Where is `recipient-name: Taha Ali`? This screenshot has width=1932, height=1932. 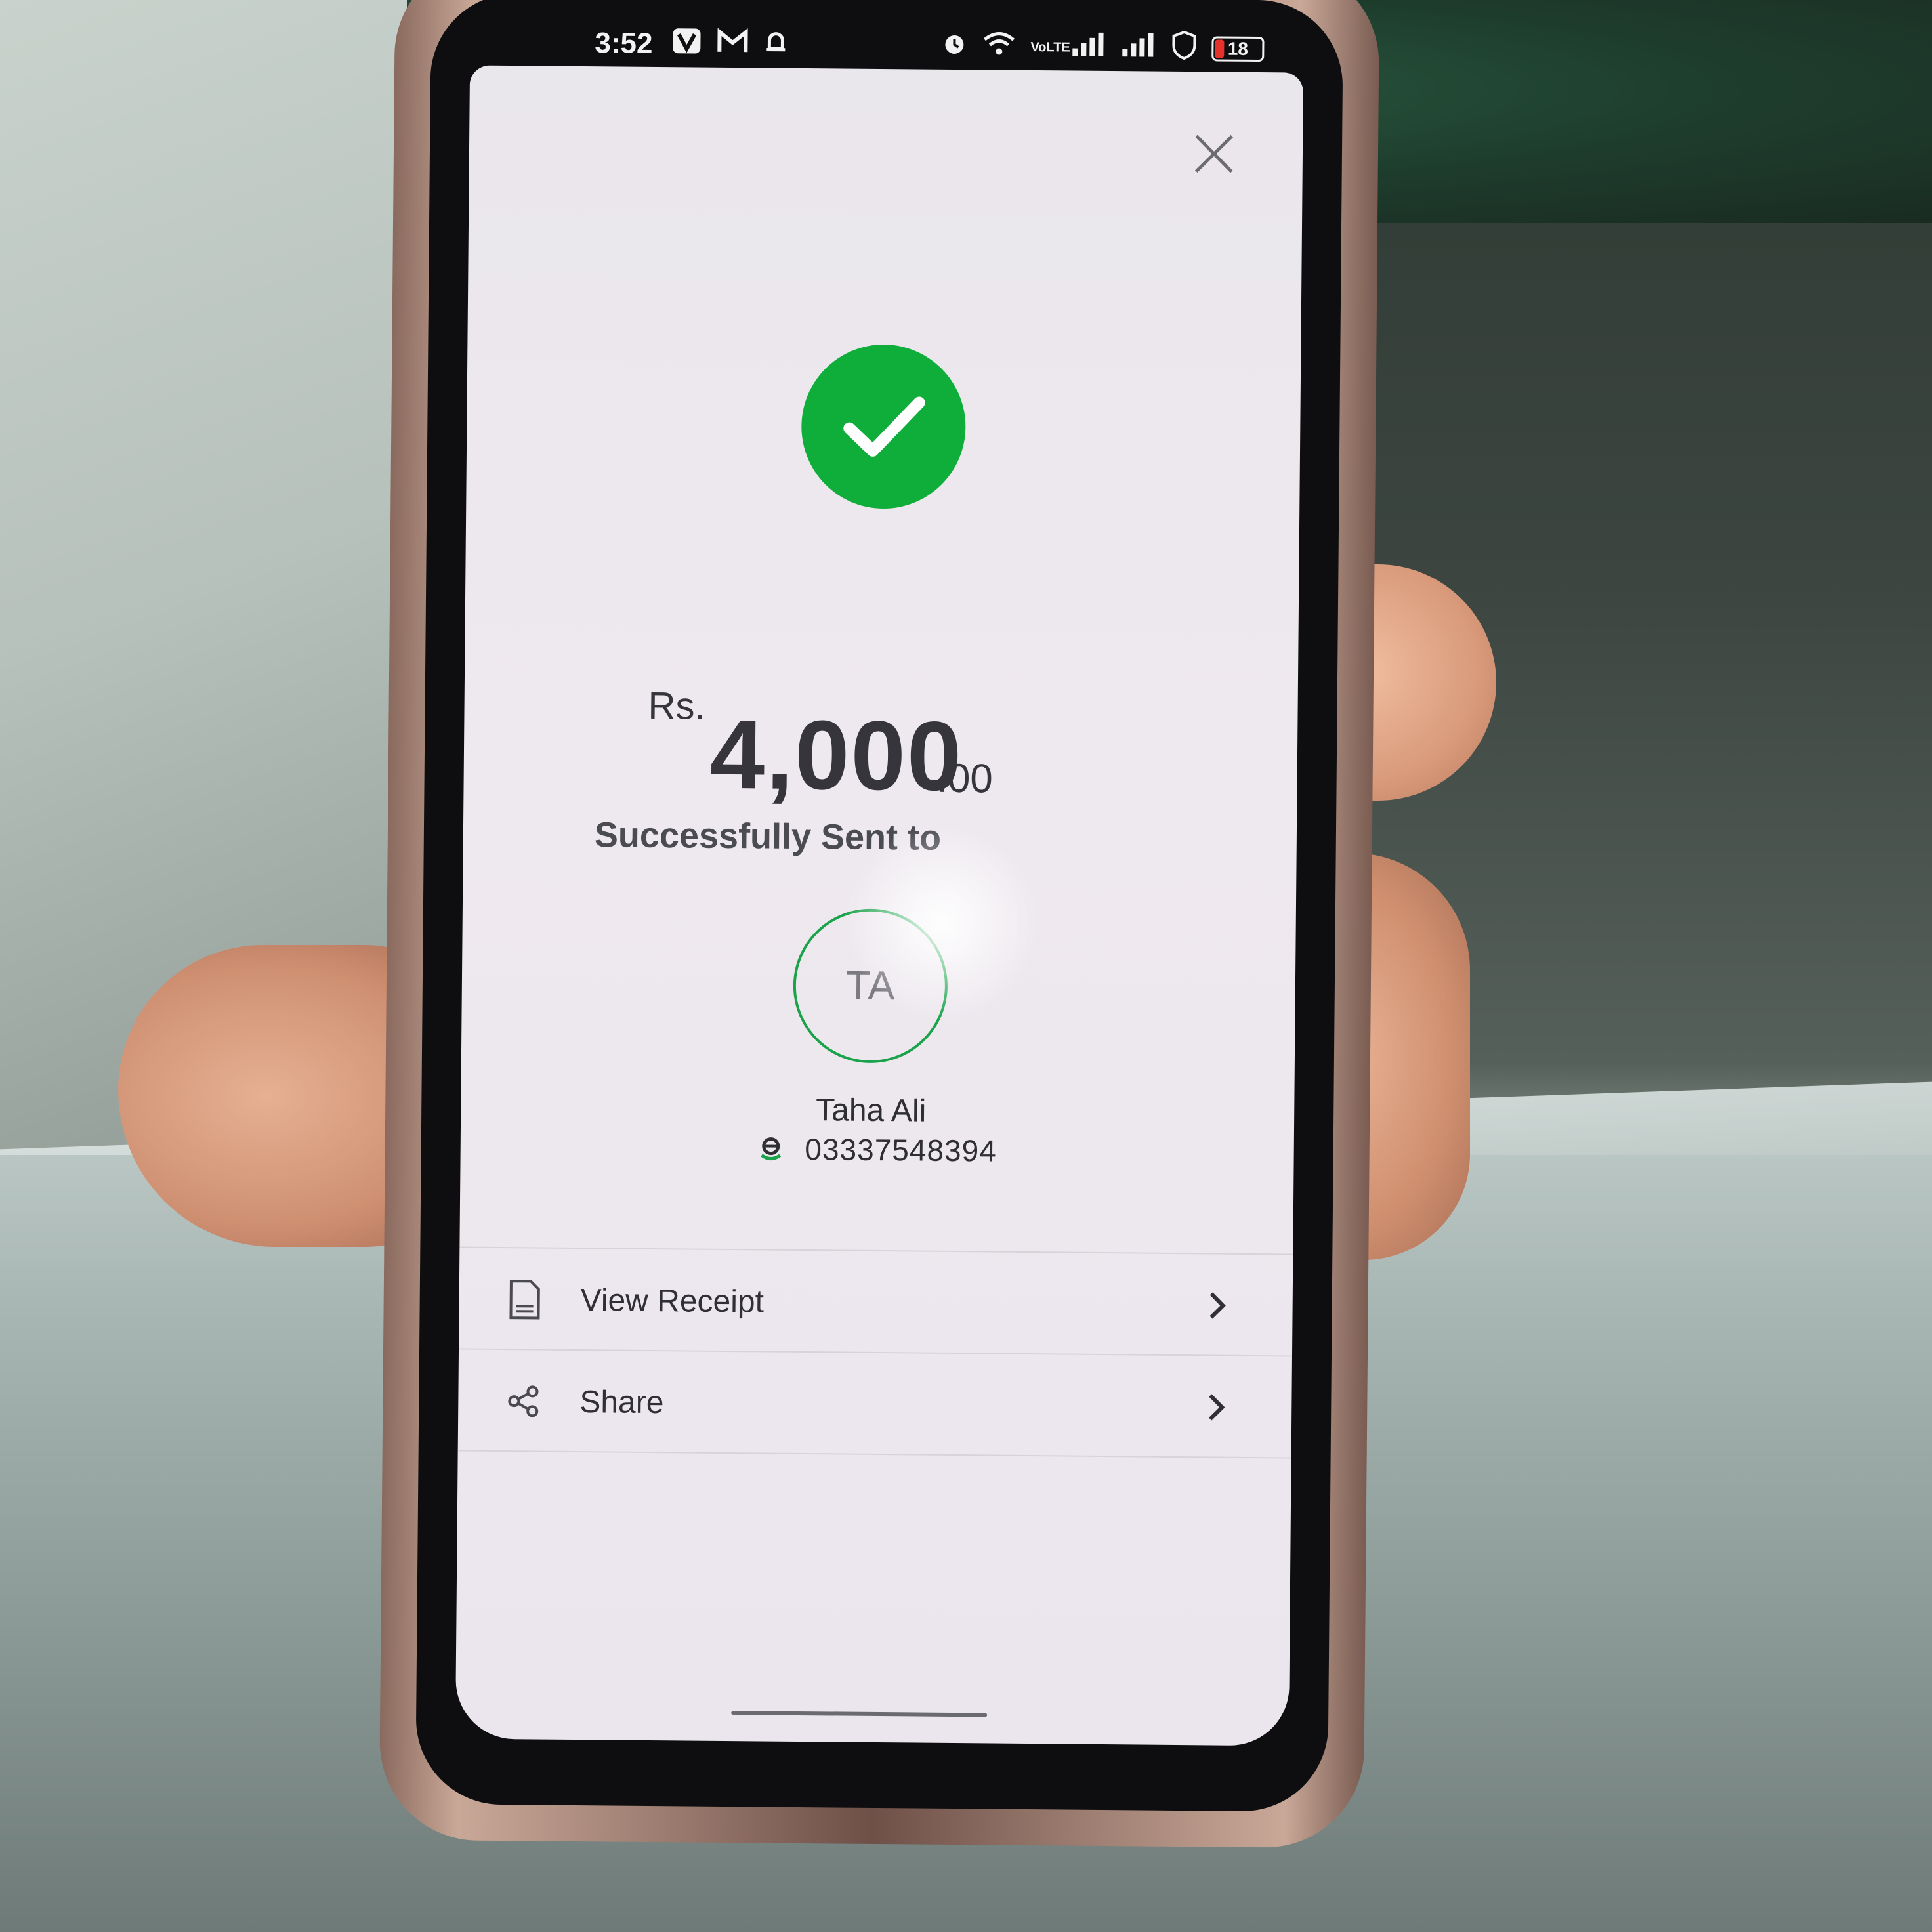 recipient-name: Taha Ali is located at coordinates (871, 1111).